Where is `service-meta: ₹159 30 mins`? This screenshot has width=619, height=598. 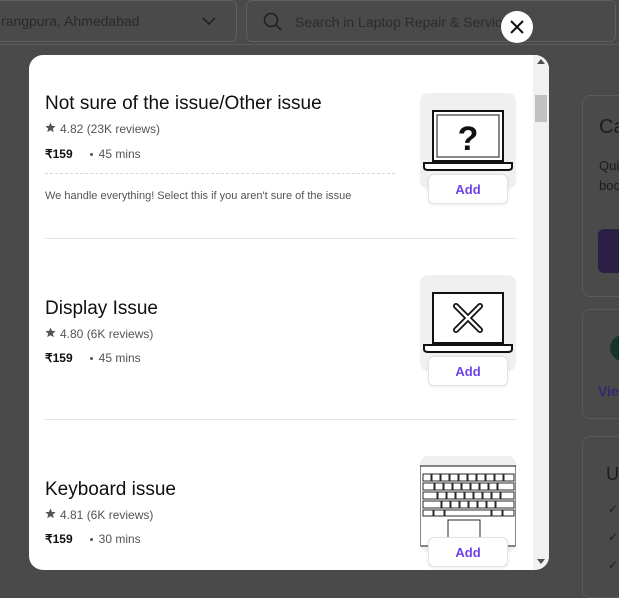
service-meta: ₹159 30 mins is located at coordinates (93, 539).